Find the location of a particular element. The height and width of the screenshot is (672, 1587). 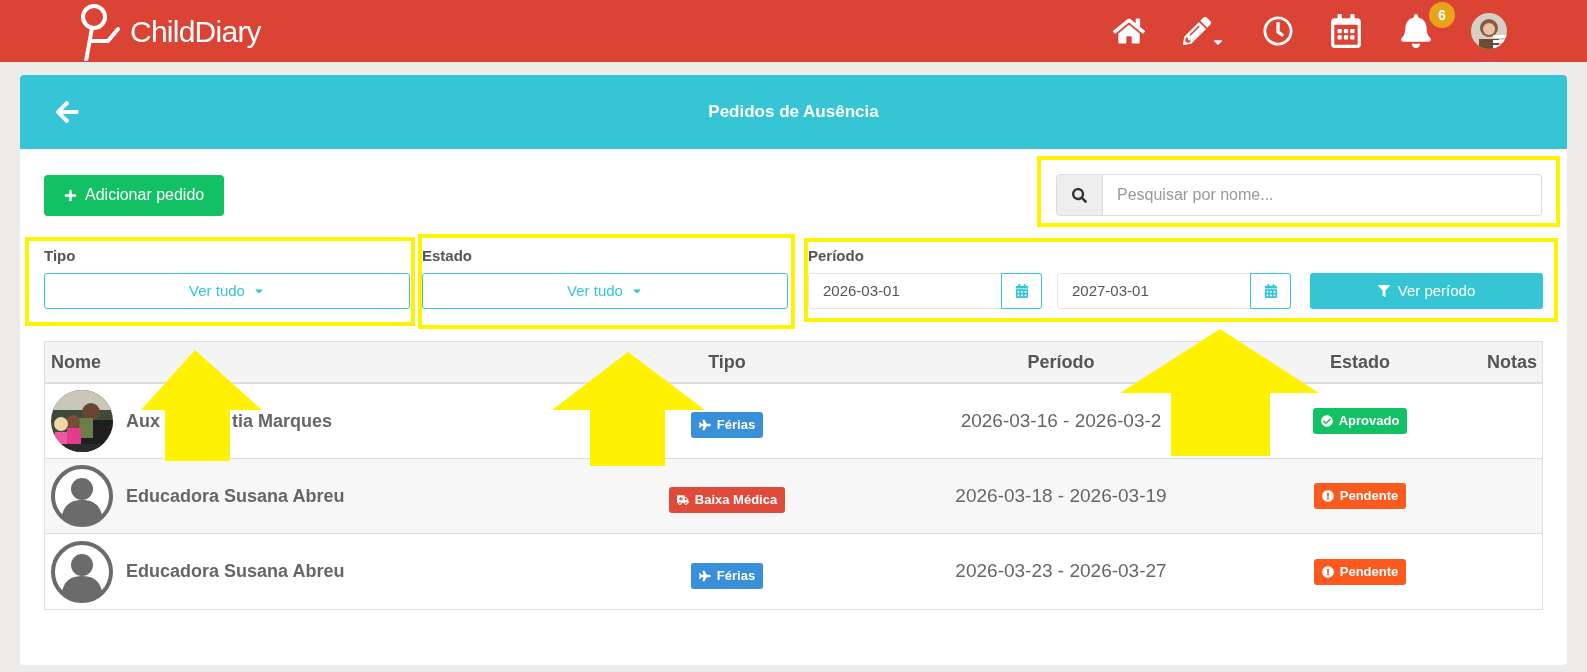

ambulance-icon is located at coordinates (682, 500).